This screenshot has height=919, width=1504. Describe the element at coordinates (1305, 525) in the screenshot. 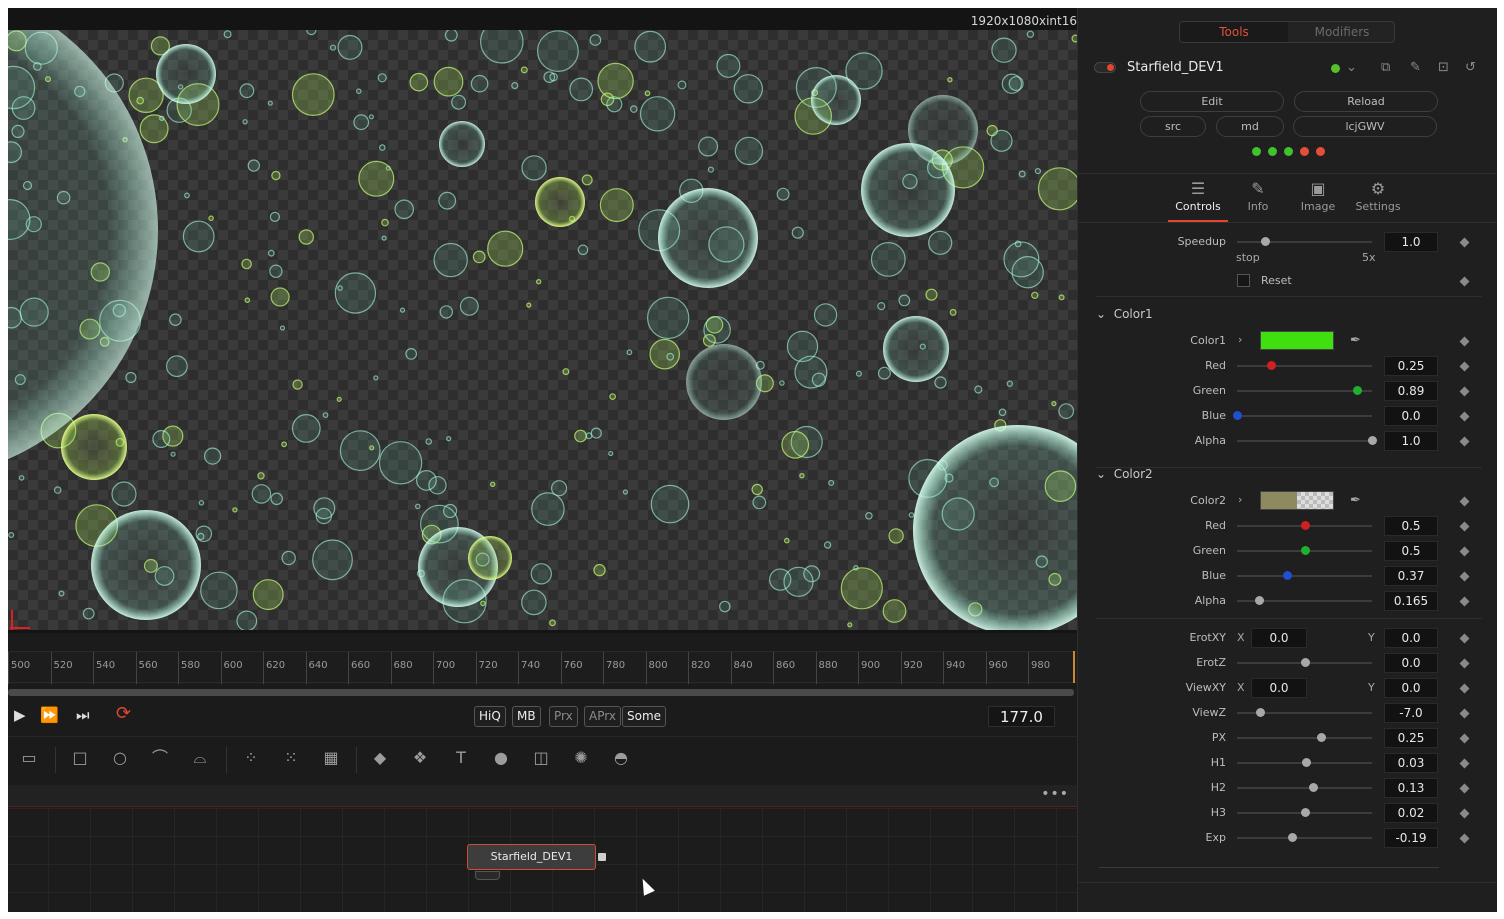

I see `color2-red-slider-knob` at that location.